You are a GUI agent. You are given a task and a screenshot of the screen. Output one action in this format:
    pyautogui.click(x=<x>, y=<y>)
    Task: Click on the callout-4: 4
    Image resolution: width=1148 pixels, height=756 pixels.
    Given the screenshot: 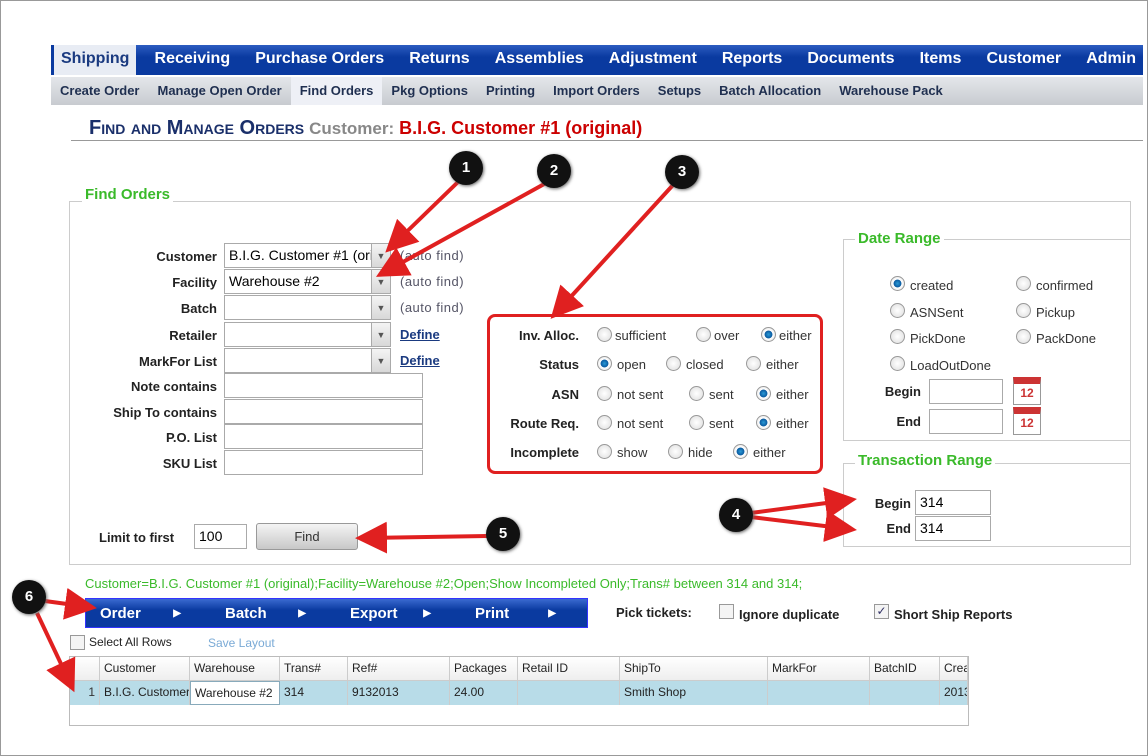 What is the action you would take?
    pyautogui.click(x=736, y=515)
    